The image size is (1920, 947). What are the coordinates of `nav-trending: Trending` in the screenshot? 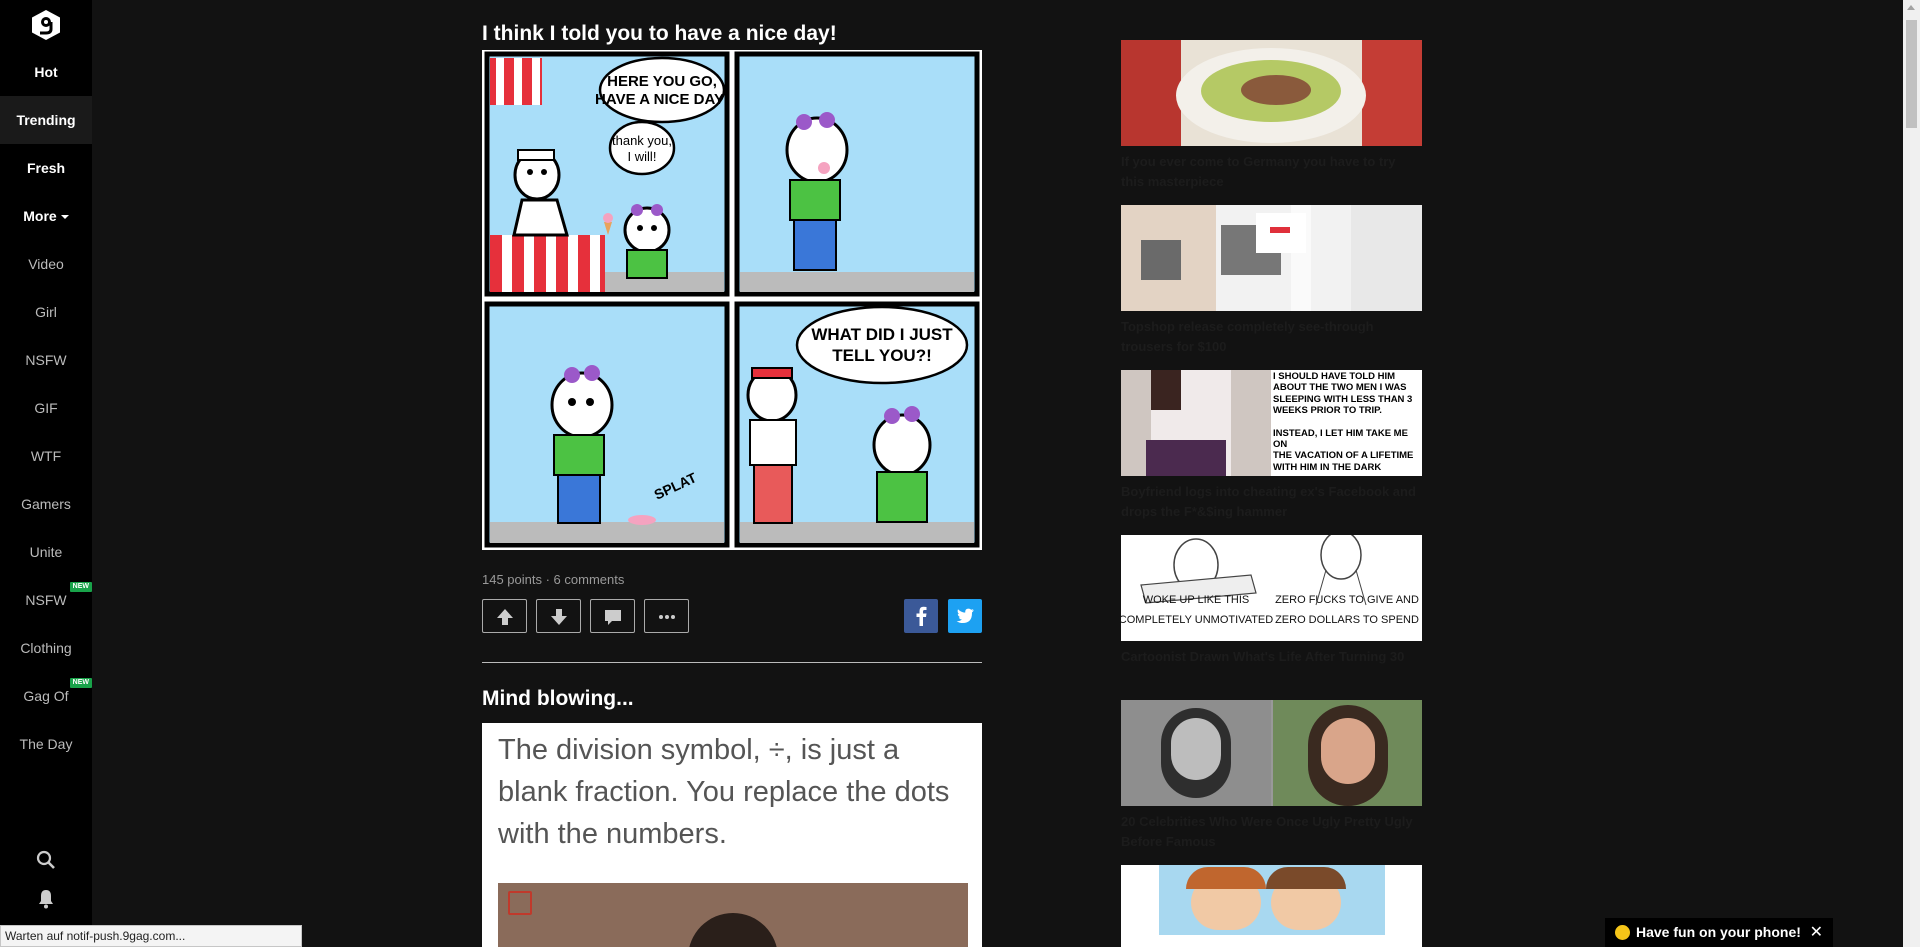 It's located at (46, 120).